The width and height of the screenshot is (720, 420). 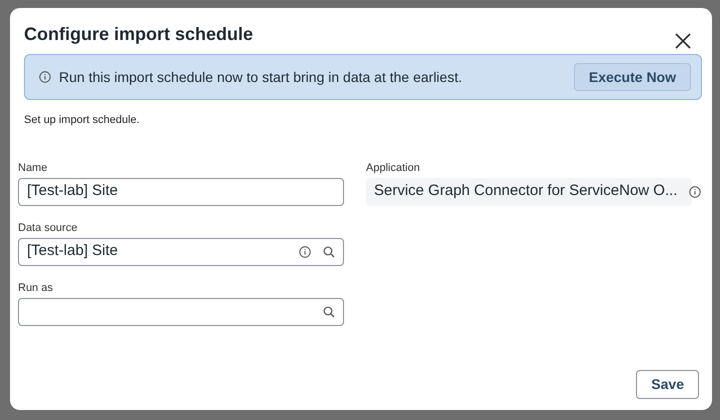 I want to click on banner-message: Run this import schedule now to start bring in data at the earliest., so click(x=261, y=77).